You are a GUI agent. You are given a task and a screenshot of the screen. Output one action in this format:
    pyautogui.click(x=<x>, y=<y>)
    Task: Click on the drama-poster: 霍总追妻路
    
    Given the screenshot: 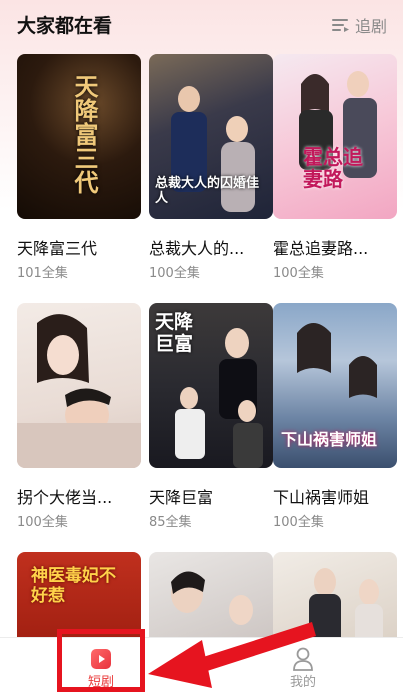 What is the action you would take?
    pyautogui.click(x=335, y=136)
    